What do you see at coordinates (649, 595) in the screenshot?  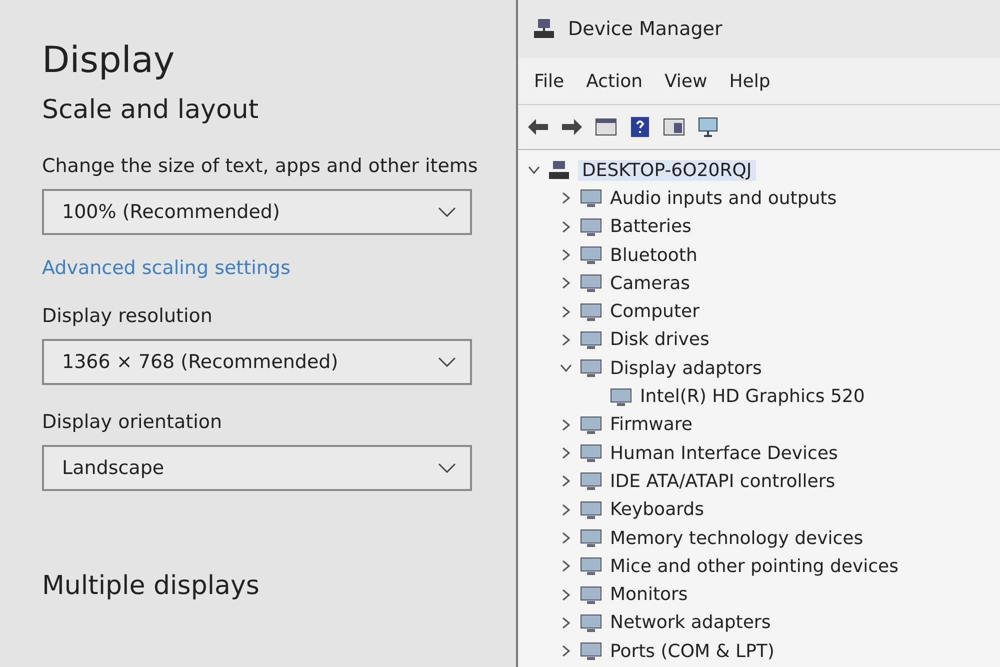 I see `tree-item: Monitors` at bounding box center [649, 595].